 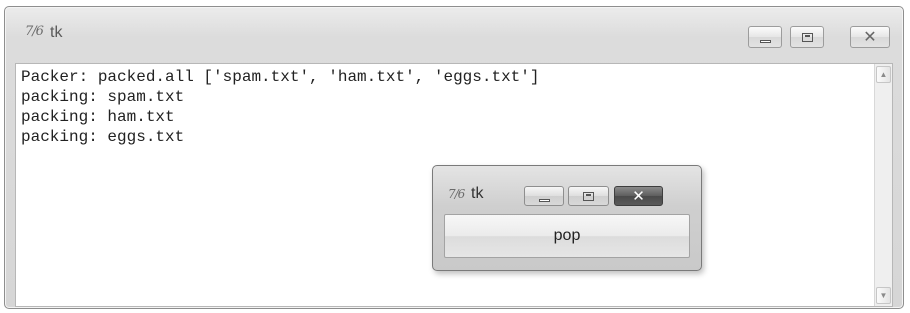 I want to click on scroll-up-button: ▲, so click(x=883, y=74).